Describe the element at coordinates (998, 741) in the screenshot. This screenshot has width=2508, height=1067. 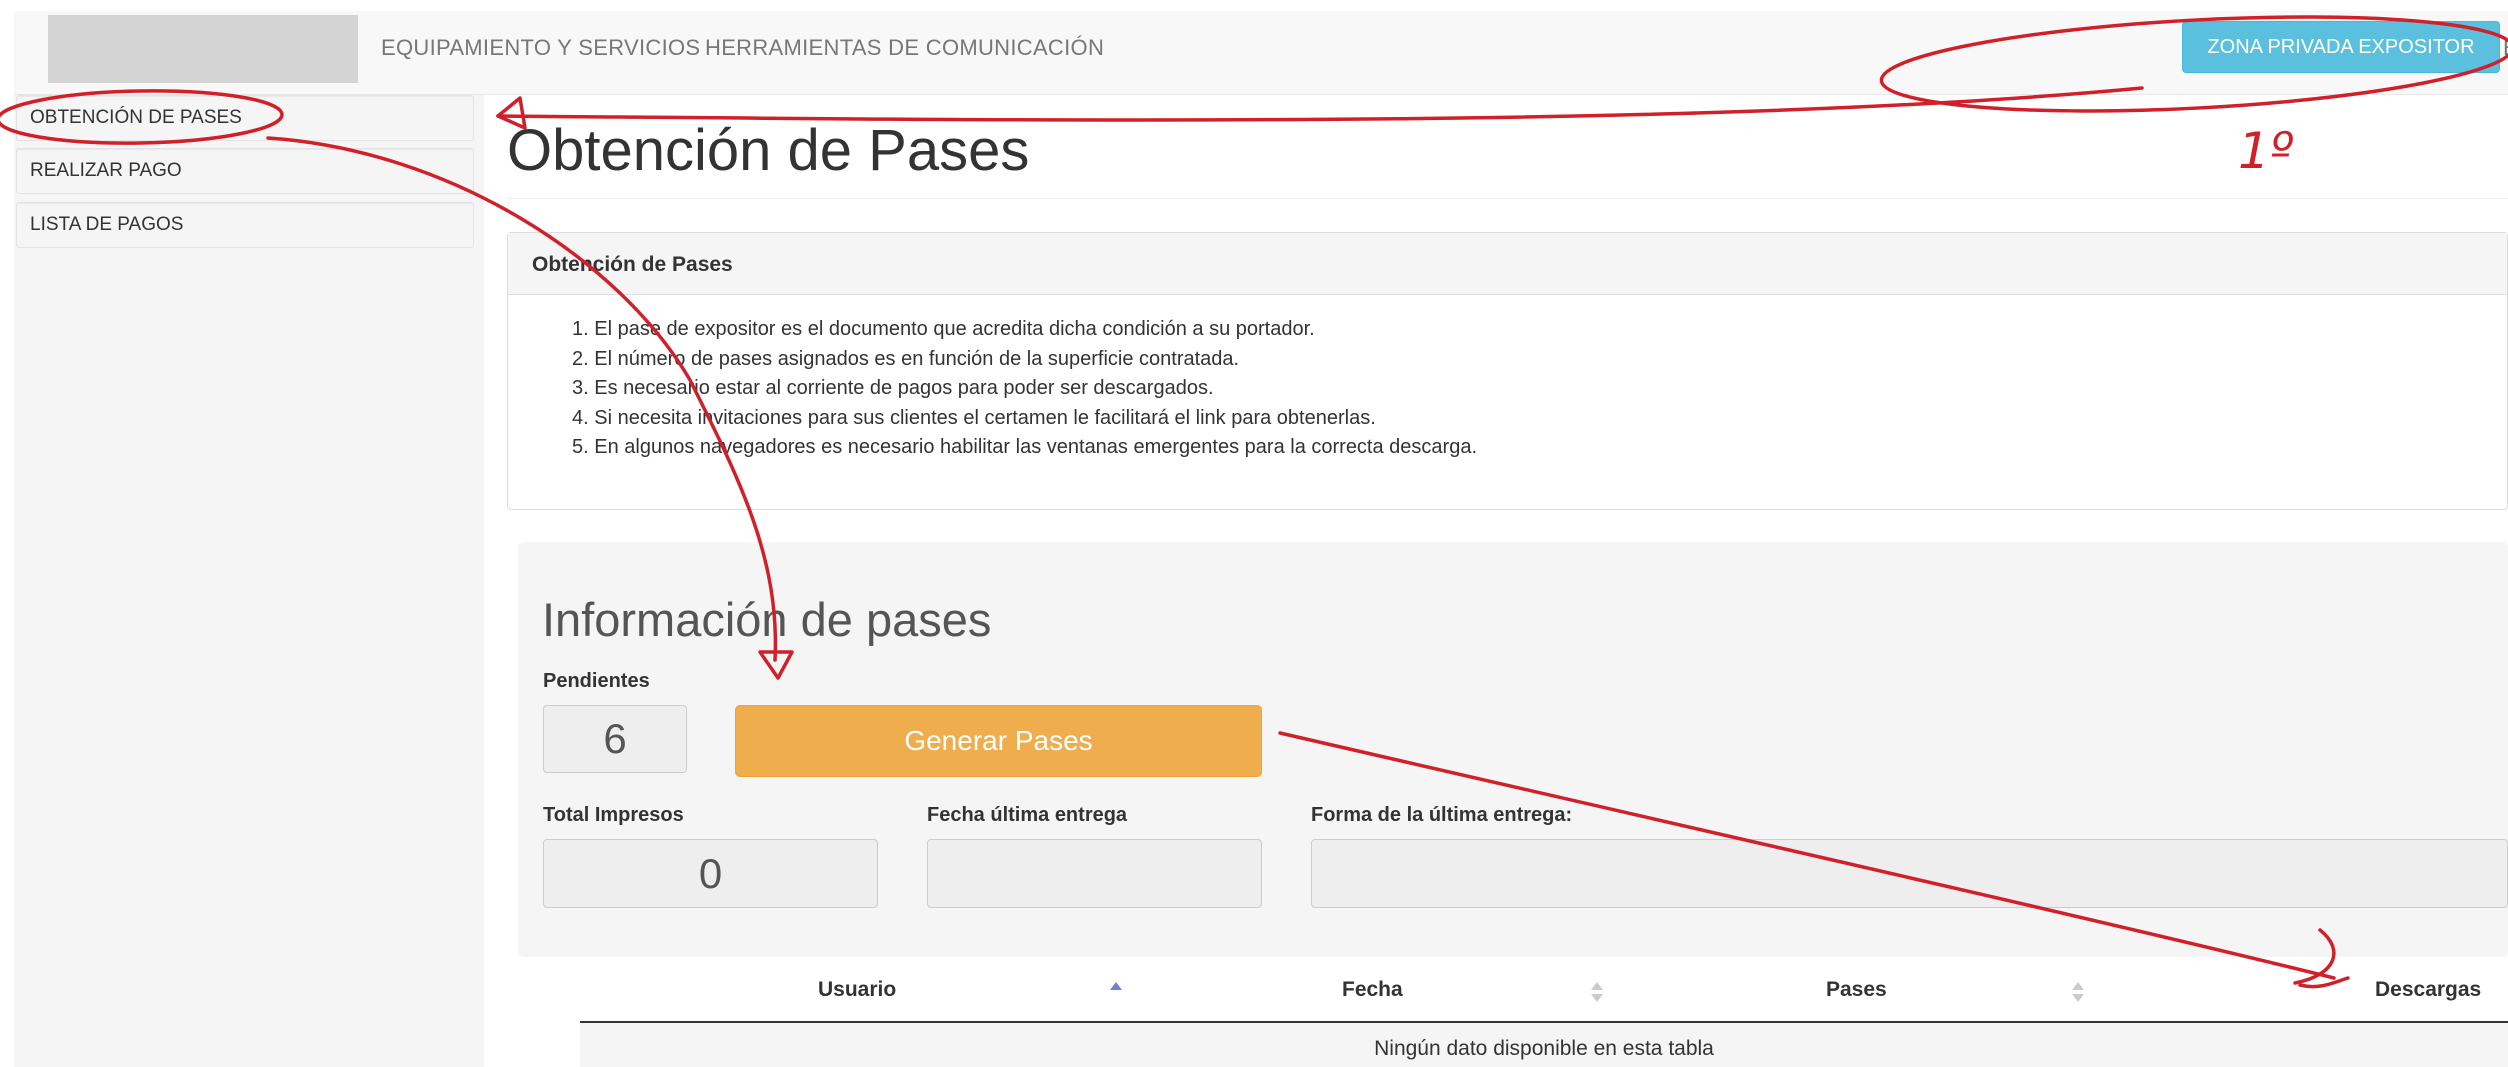
I see `generate-passes-button: Generar Pases` at that location.